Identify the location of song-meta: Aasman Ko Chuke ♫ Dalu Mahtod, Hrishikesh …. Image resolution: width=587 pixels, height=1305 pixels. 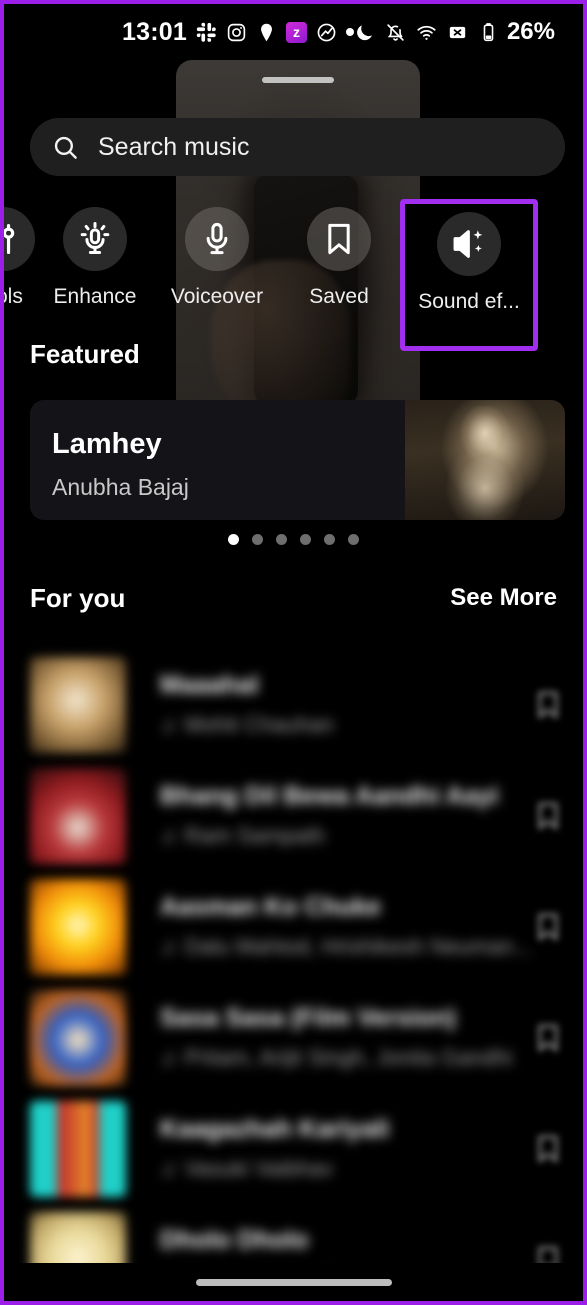
(345, 926).